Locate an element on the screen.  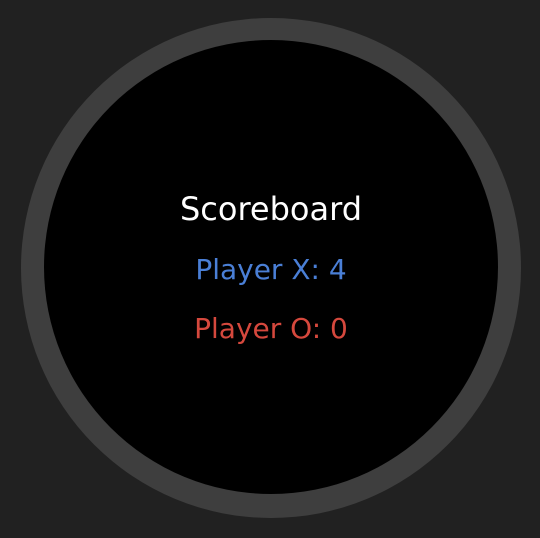
player-x-score: Player X: 4 is located at coordinates (271, 269).